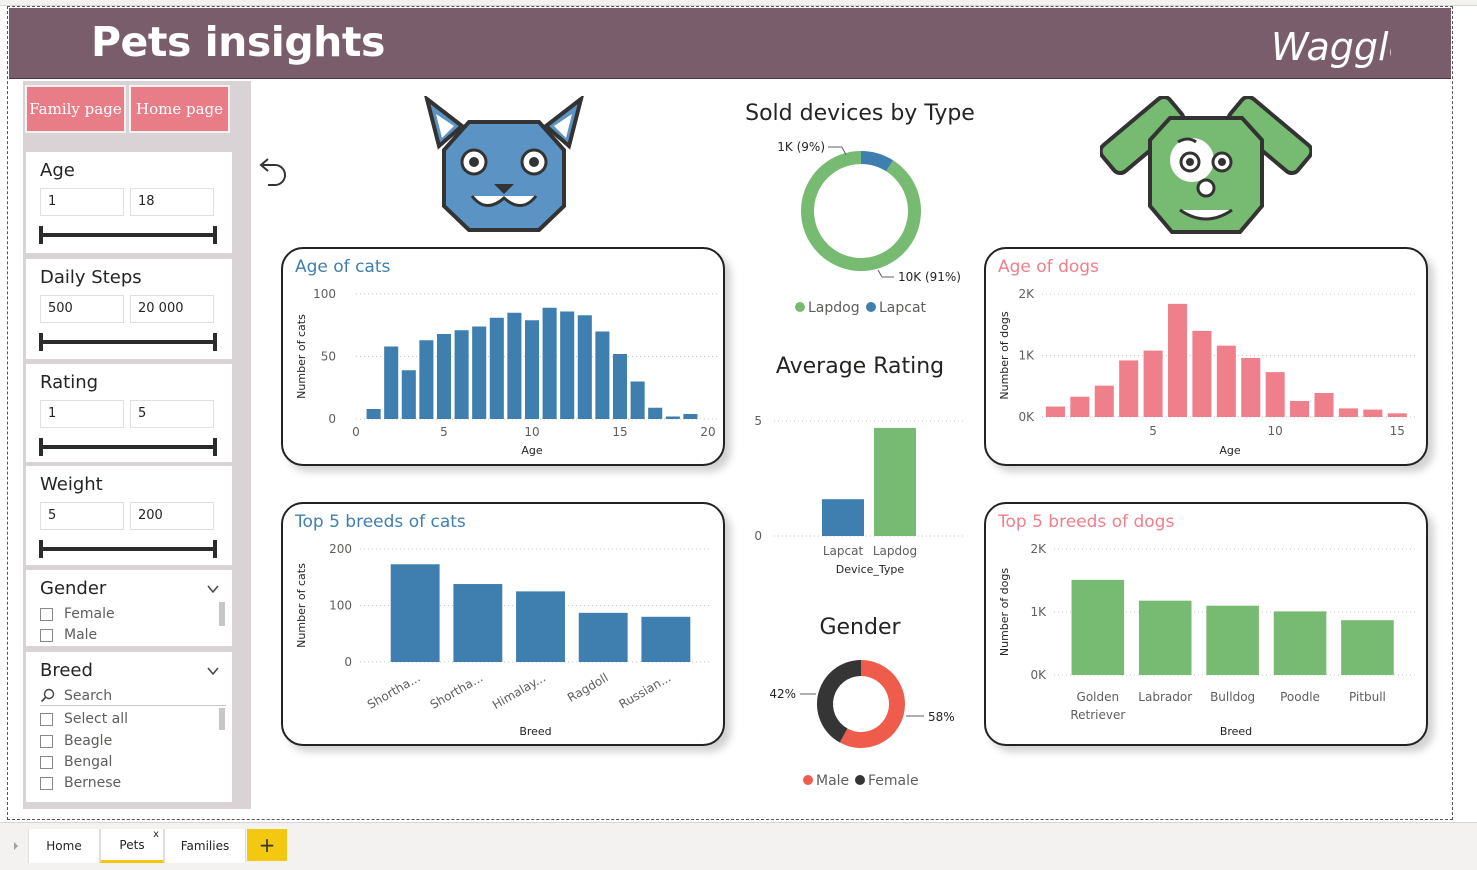 This screenshot has height=870, width=1477. Describe the element at coordinates (82, 309) in the screenshot. I see `steps-min-input: 500` at that location.